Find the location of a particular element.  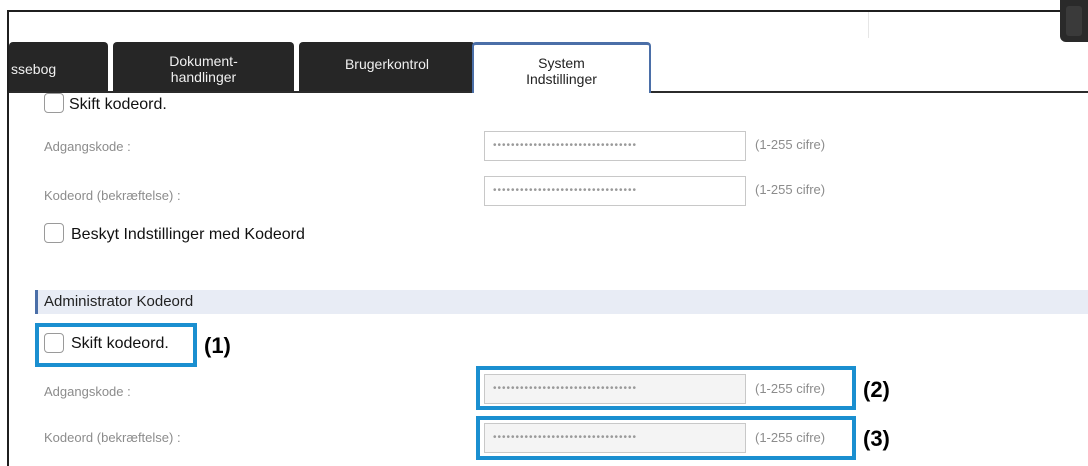

tab-label-line2: handlinger is located at coordinates (203, 76).